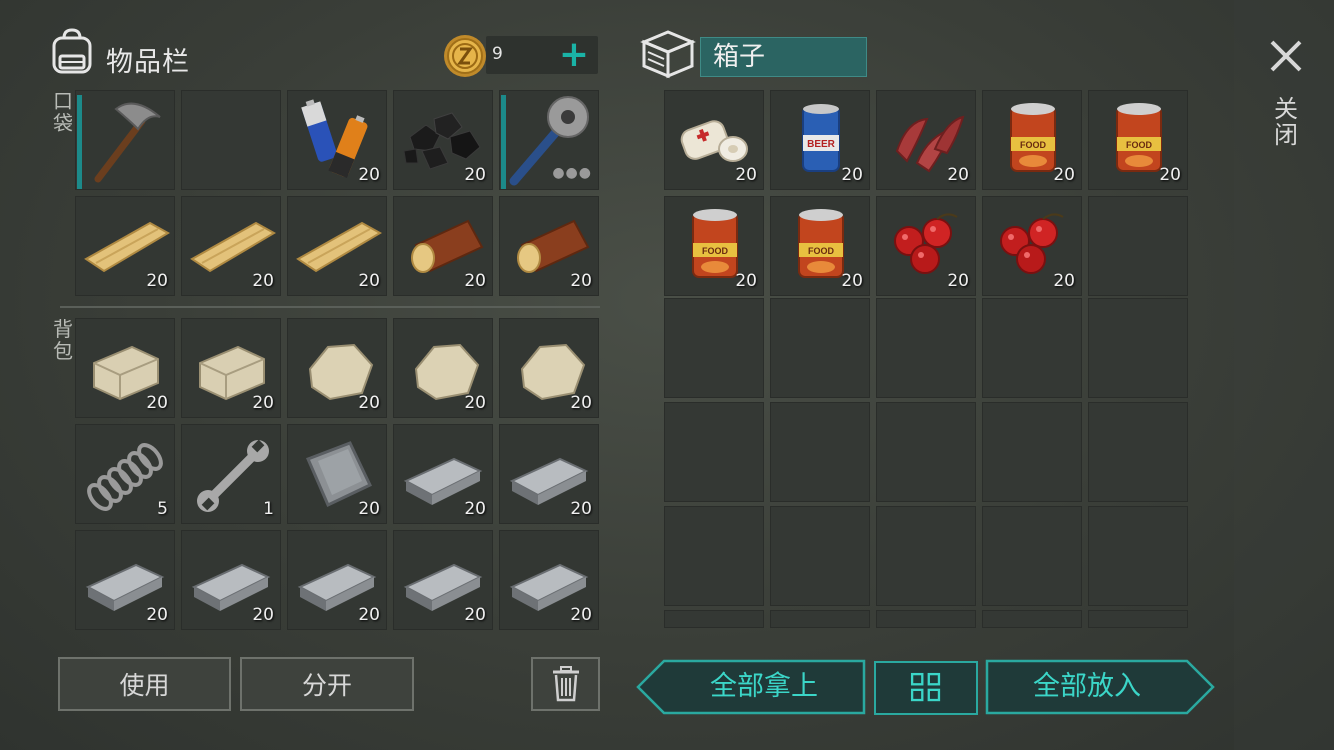 The width and height of the screenshot is (1334, 750). I want to click on section-divider, so click(330, 307).